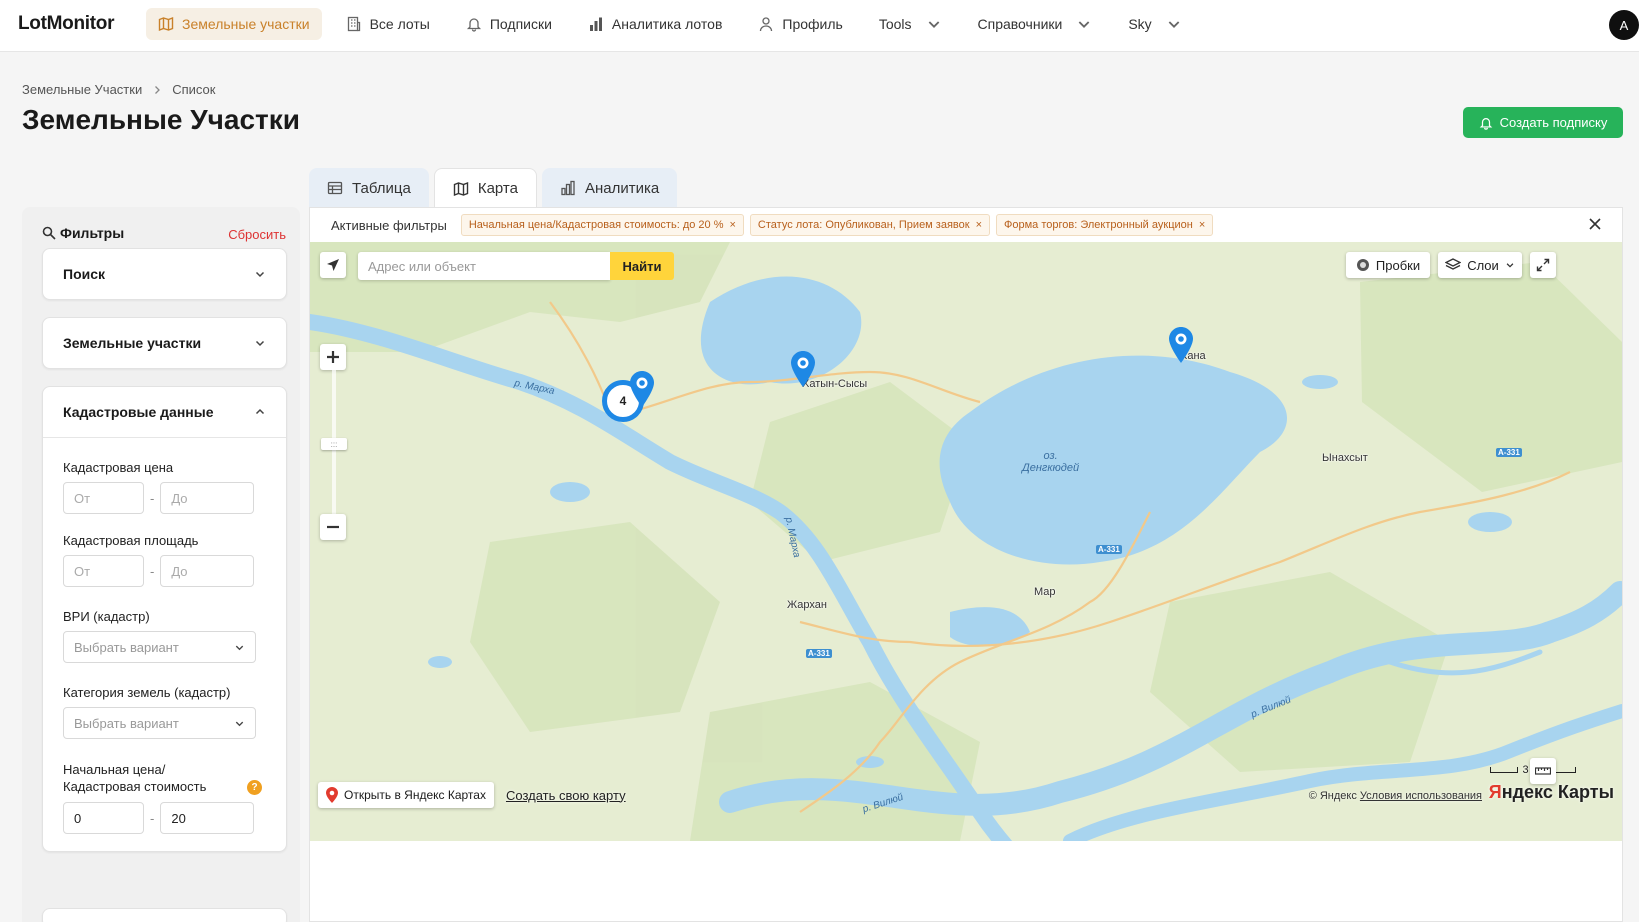  I want to click on nav-label: Земельные участки, so click(246, 24).